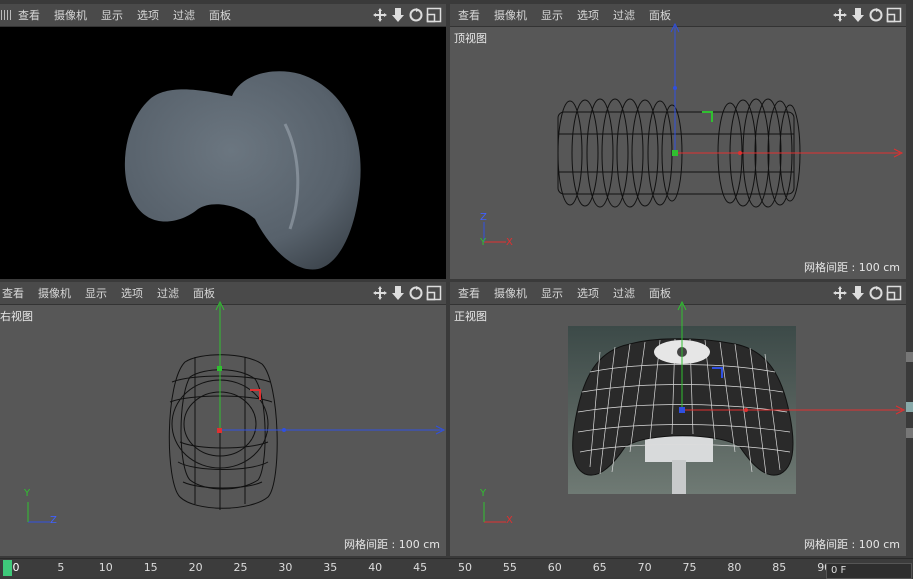 The height and width of the screenshot is (579, 913). What do you see at coordinates (465, 567) in the screenshot?
I see `timeline-tick-label: 50` at bounding box center [465, 567].